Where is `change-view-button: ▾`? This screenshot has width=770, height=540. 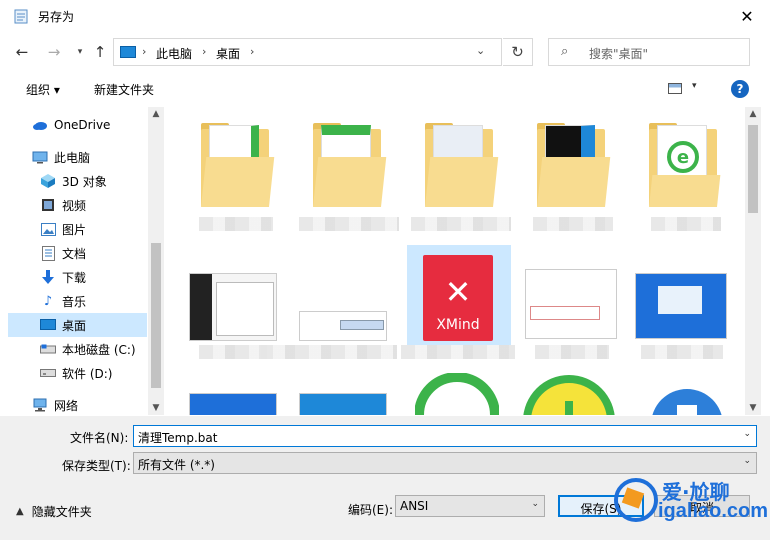 change-view-button: ▾ is located at coordinates (688, 89).